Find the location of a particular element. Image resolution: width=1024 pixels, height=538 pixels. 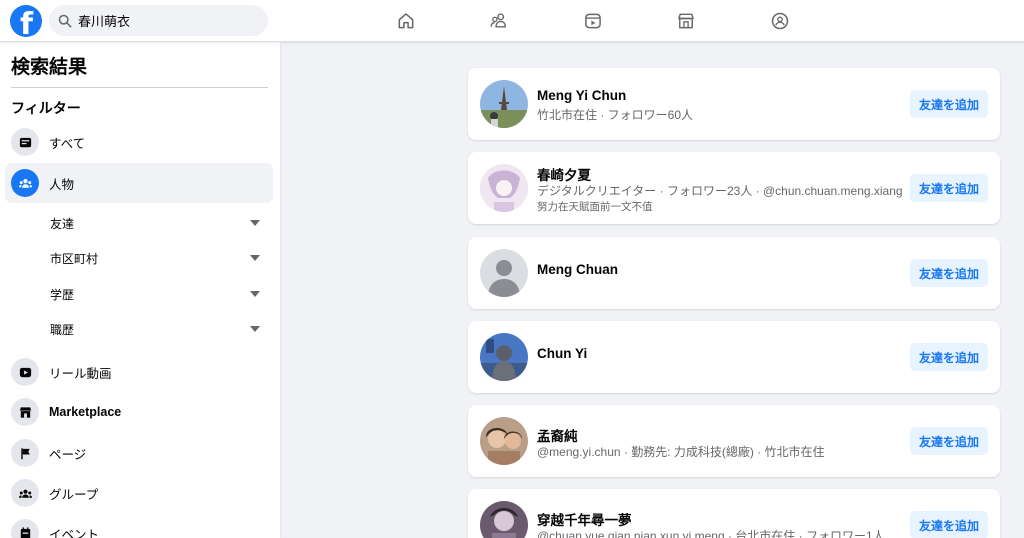

filter-item-label: 人物 is located at coordinates (62, 184).